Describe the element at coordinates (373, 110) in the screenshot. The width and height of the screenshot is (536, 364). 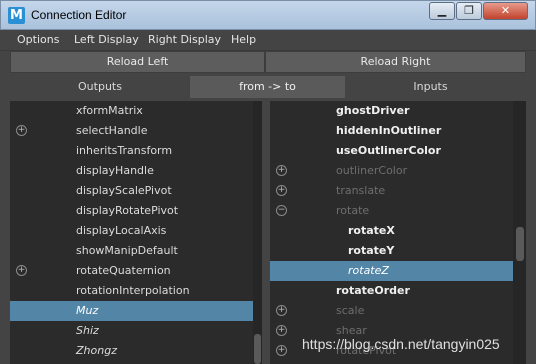
I see `list-item-label: ghostDriver` at that location.